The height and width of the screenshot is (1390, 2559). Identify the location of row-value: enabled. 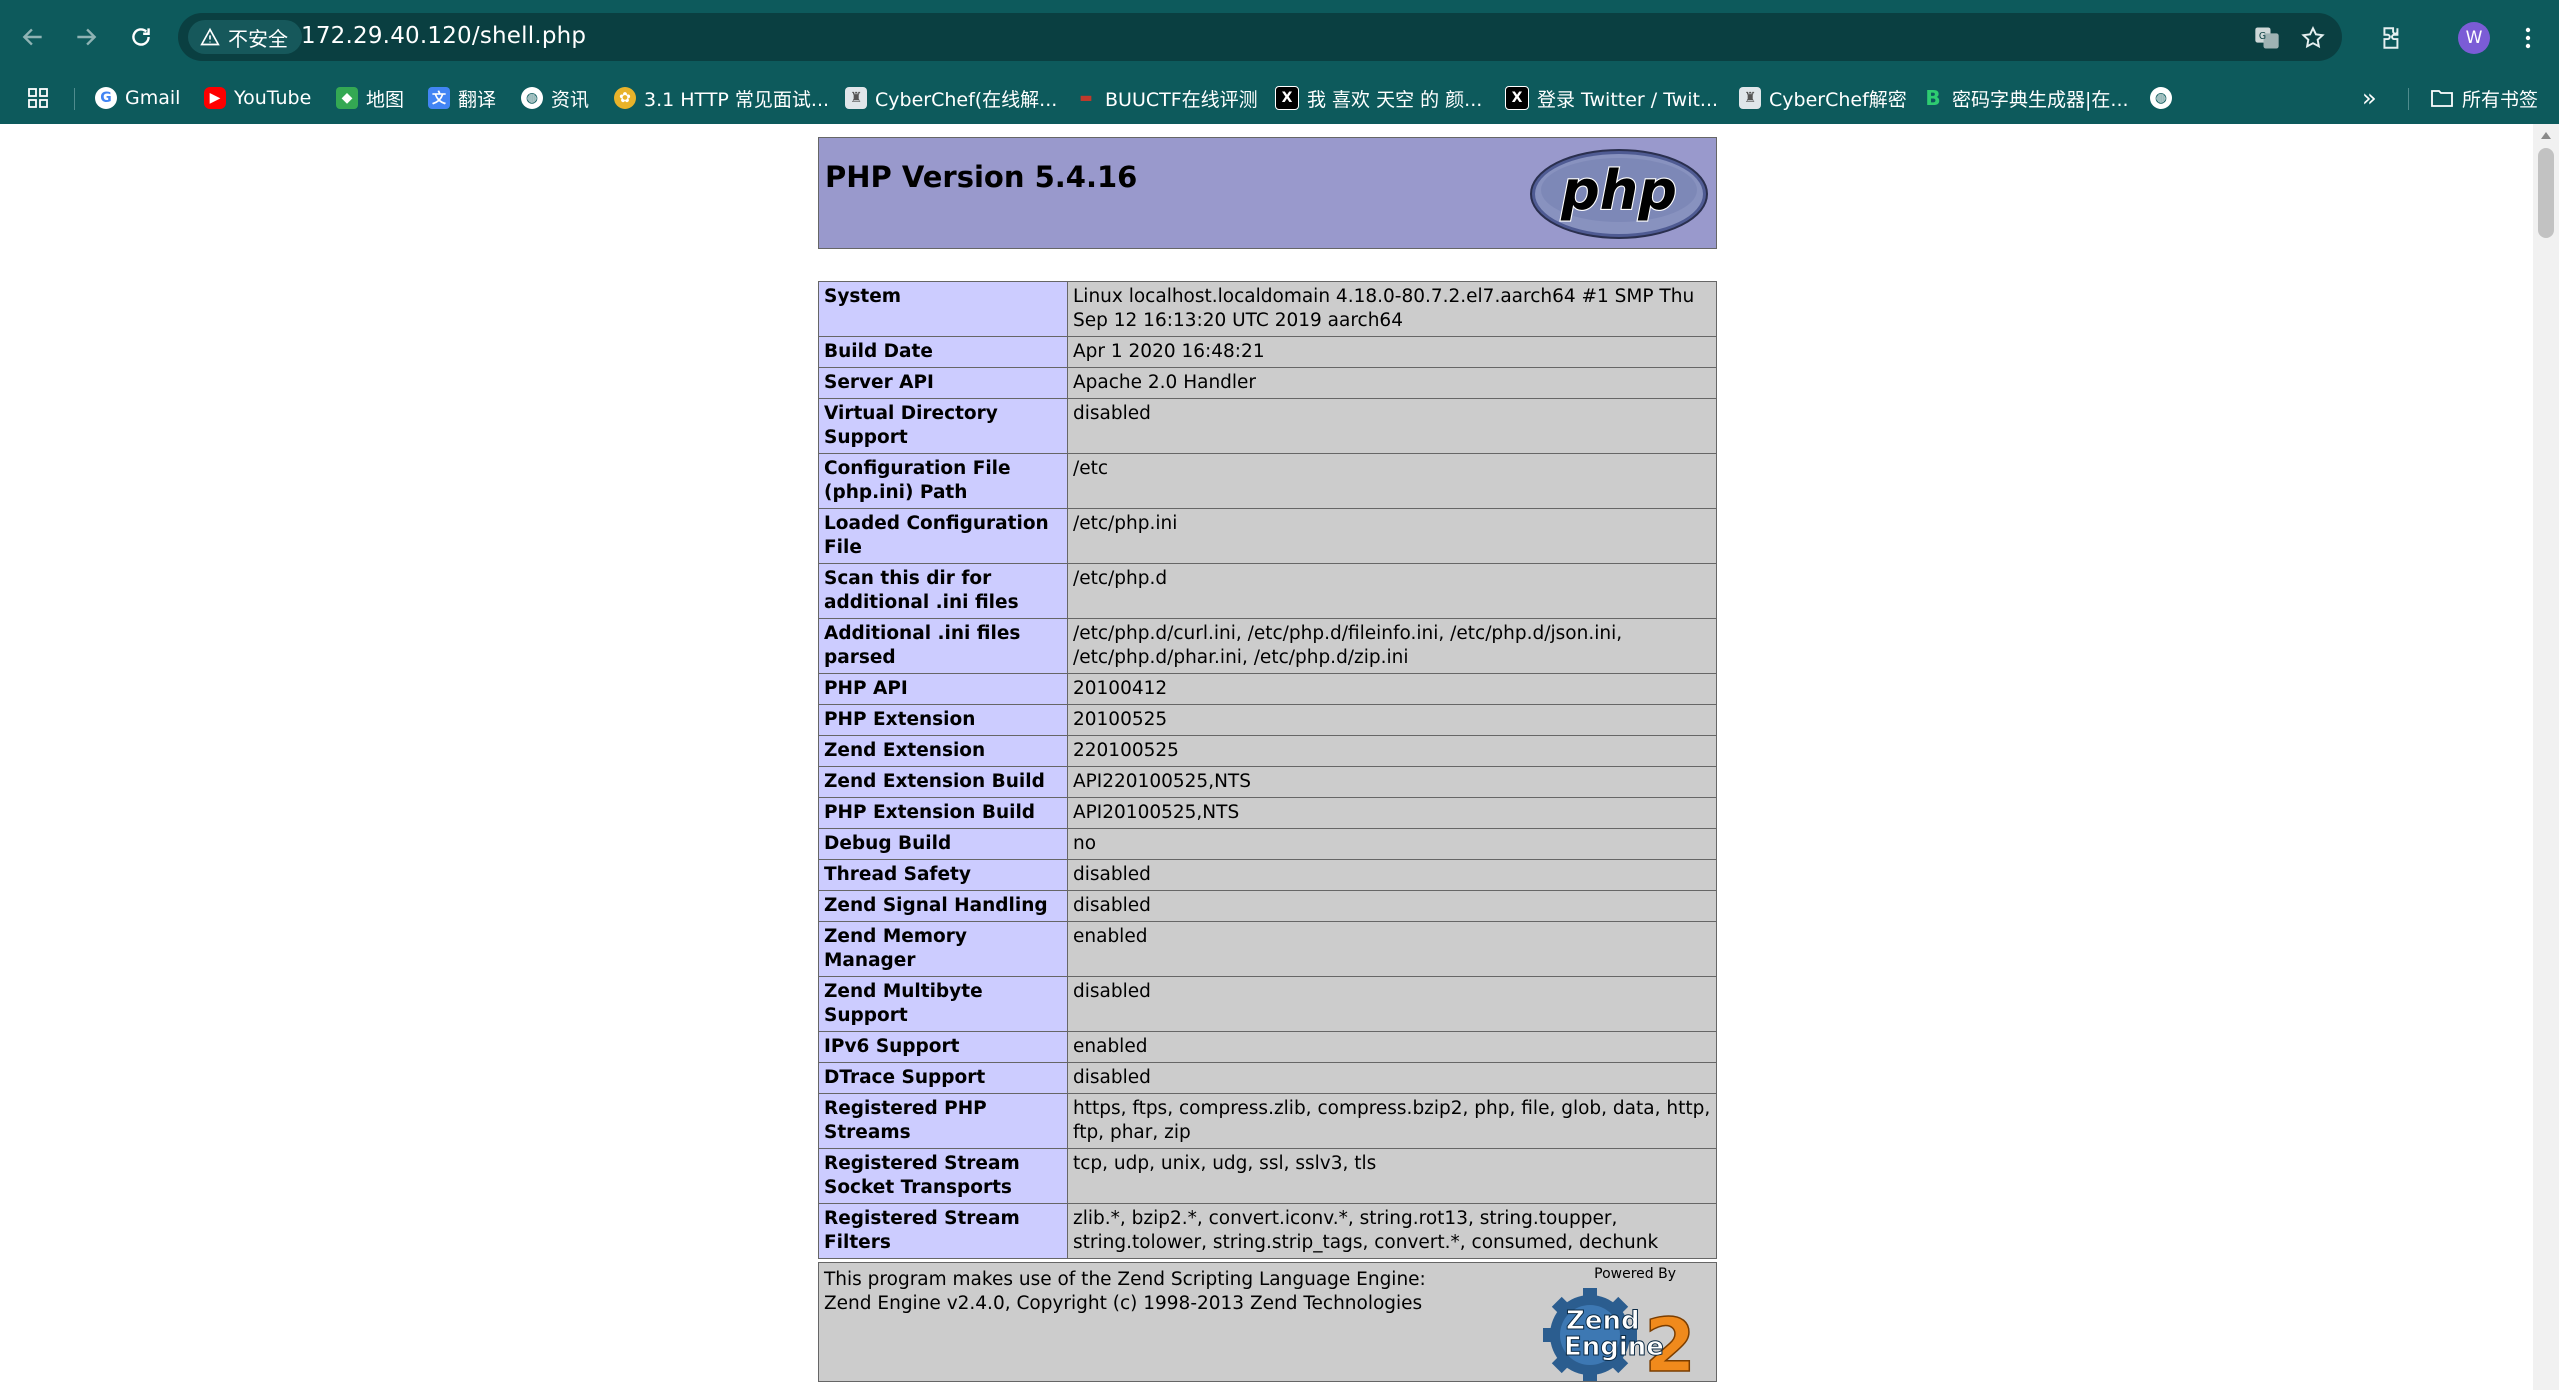
(1392, 1047).